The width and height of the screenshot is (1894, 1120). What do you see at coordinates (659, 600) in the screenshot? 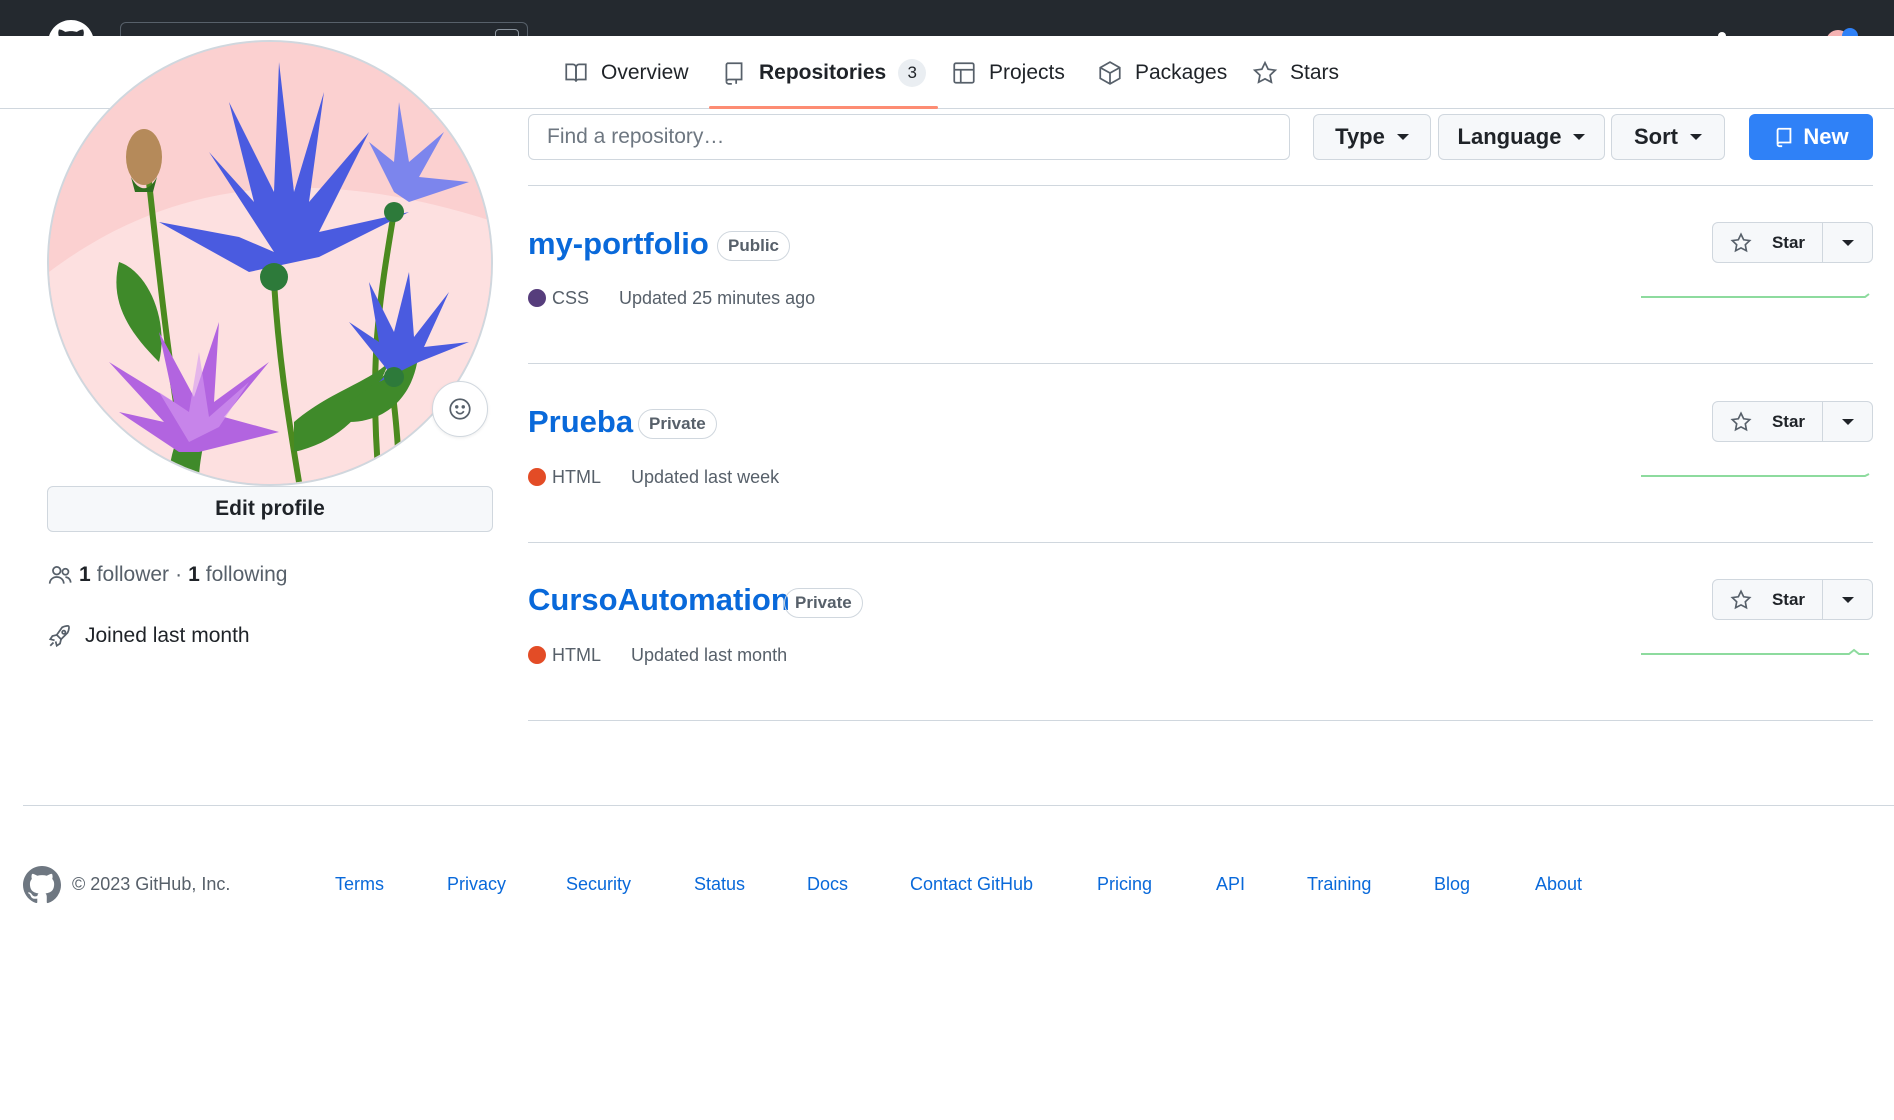
I see `repo-name-link: CursoAutomation` at bounding box center [659, 600].